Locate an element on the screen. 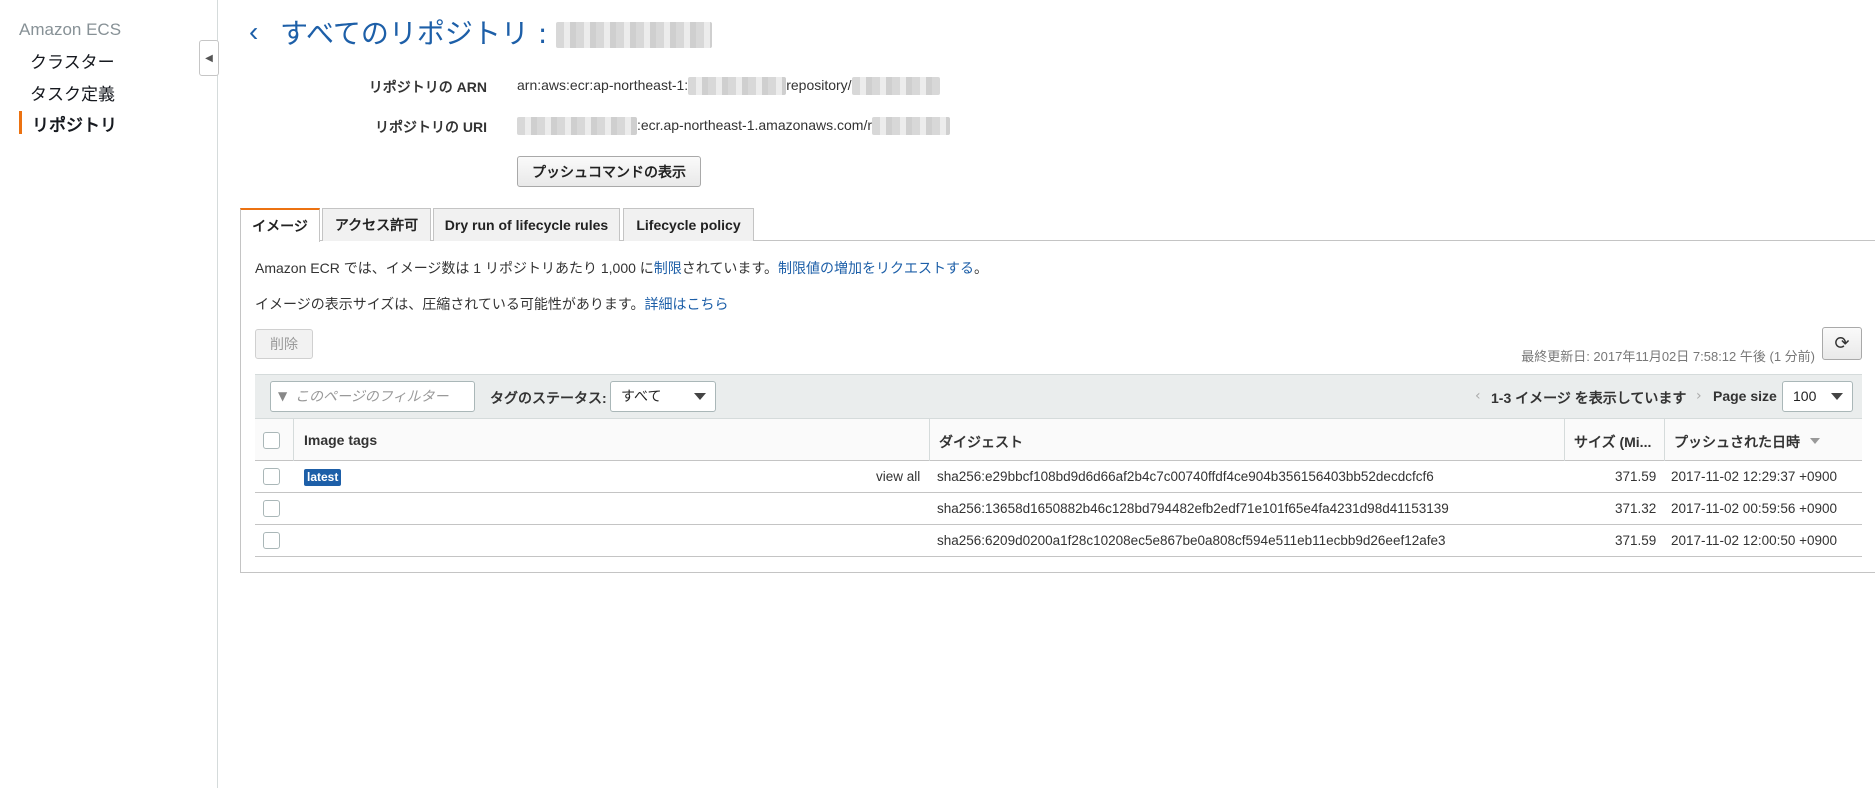 This screenshot has width=1875, height=788. arn-value: arn:aws:ecr:ap-northeast-1: repository/ is located at coordinates (728, 86).